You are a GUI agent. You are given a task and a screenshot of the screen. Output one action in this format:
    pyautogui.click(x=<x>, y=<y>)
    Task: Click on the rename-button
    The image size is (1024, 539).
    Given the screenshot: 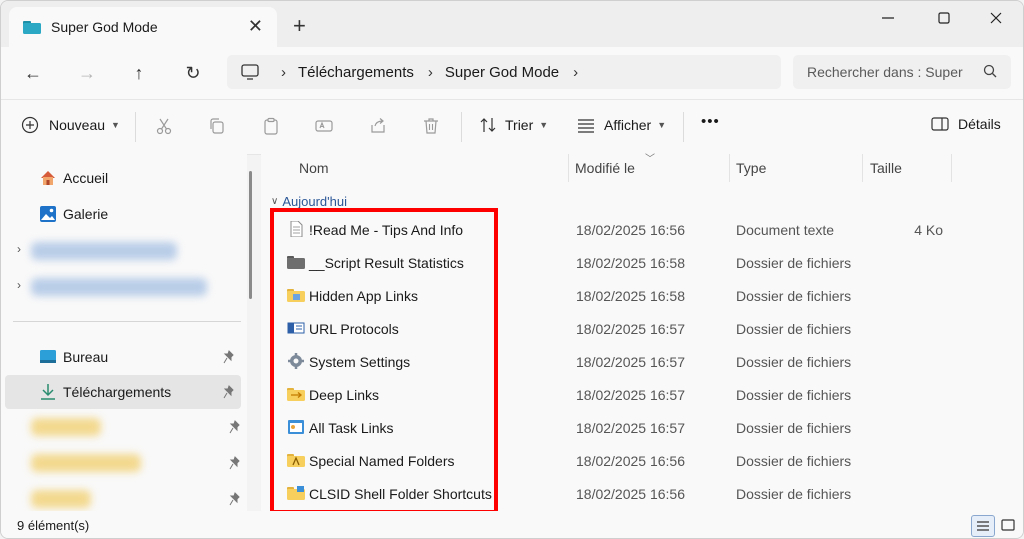 What is the action you would take?
    pyautogui.click(x=324, y=126)
    